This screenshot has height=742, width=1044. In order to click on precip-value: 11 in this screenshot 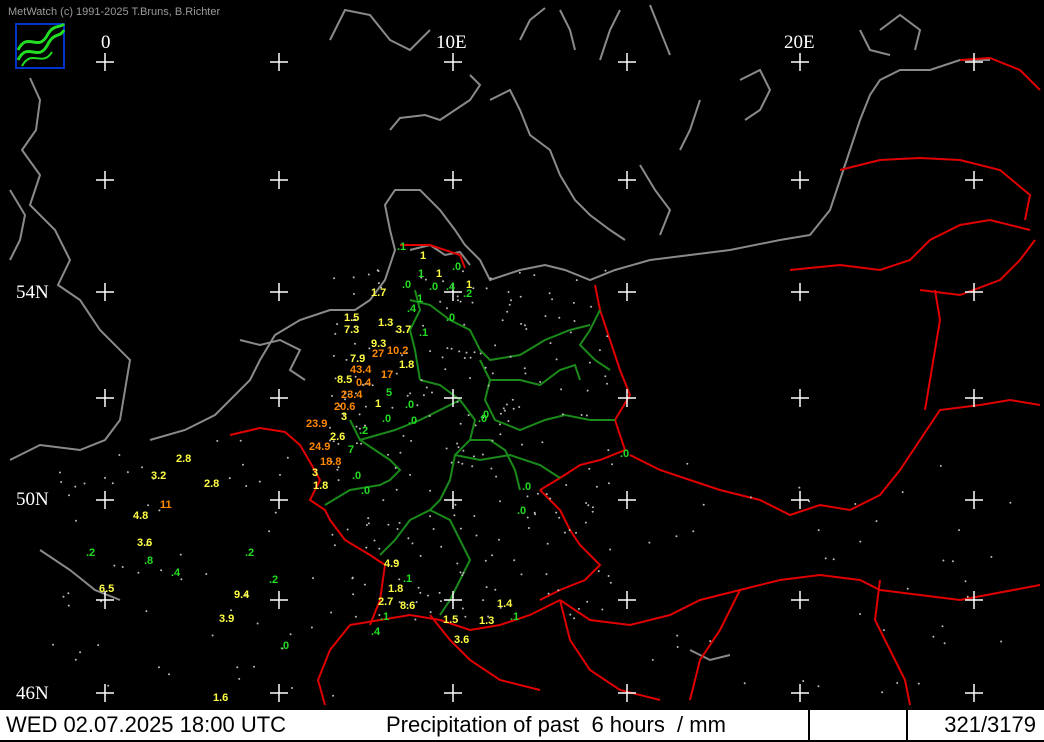, I will do `click(166, 505)`.